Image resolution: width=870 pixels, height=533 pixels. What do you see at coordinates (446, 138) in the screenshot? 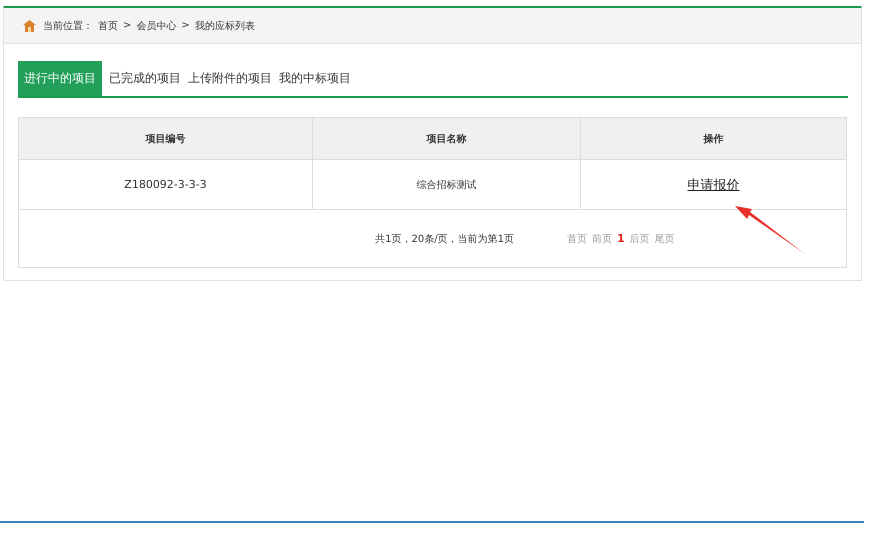
I see `column-header: 项目名称` at bounding box center [446, 138].